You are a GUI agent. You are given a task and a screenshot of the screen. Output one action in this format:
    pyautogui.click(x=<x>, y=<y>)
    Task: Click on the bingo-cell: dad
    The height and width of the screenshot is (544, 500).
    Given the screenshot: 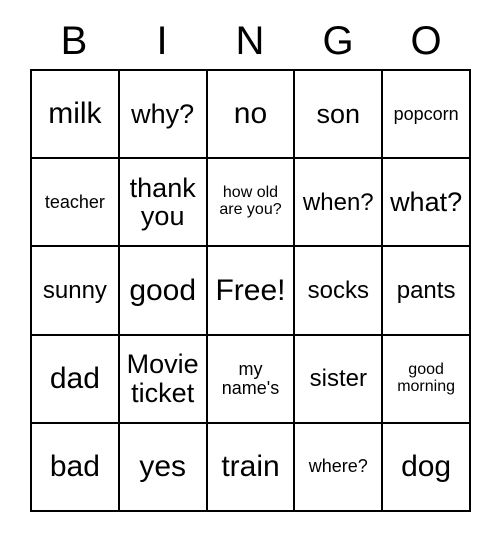 What is the action you would take?
    pyautogui.click(x=76, y=379)
    